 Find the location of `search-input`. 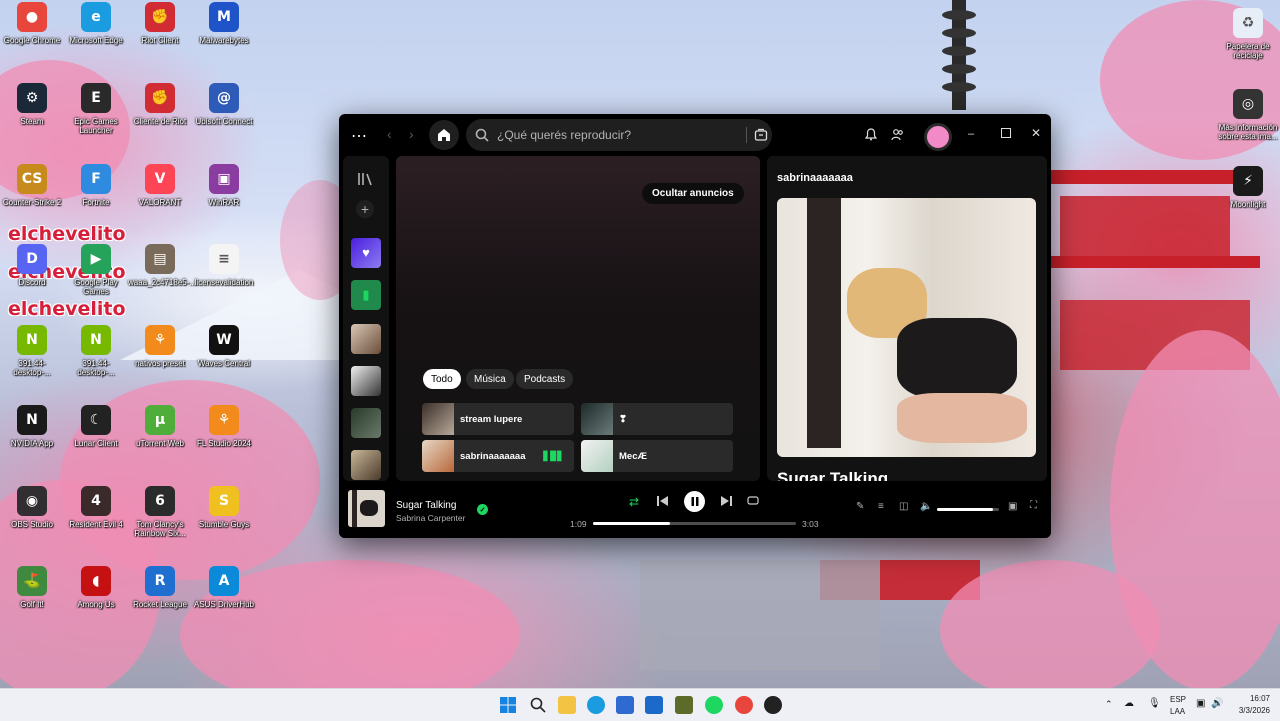

search-input is located at coordinates (612, 135).